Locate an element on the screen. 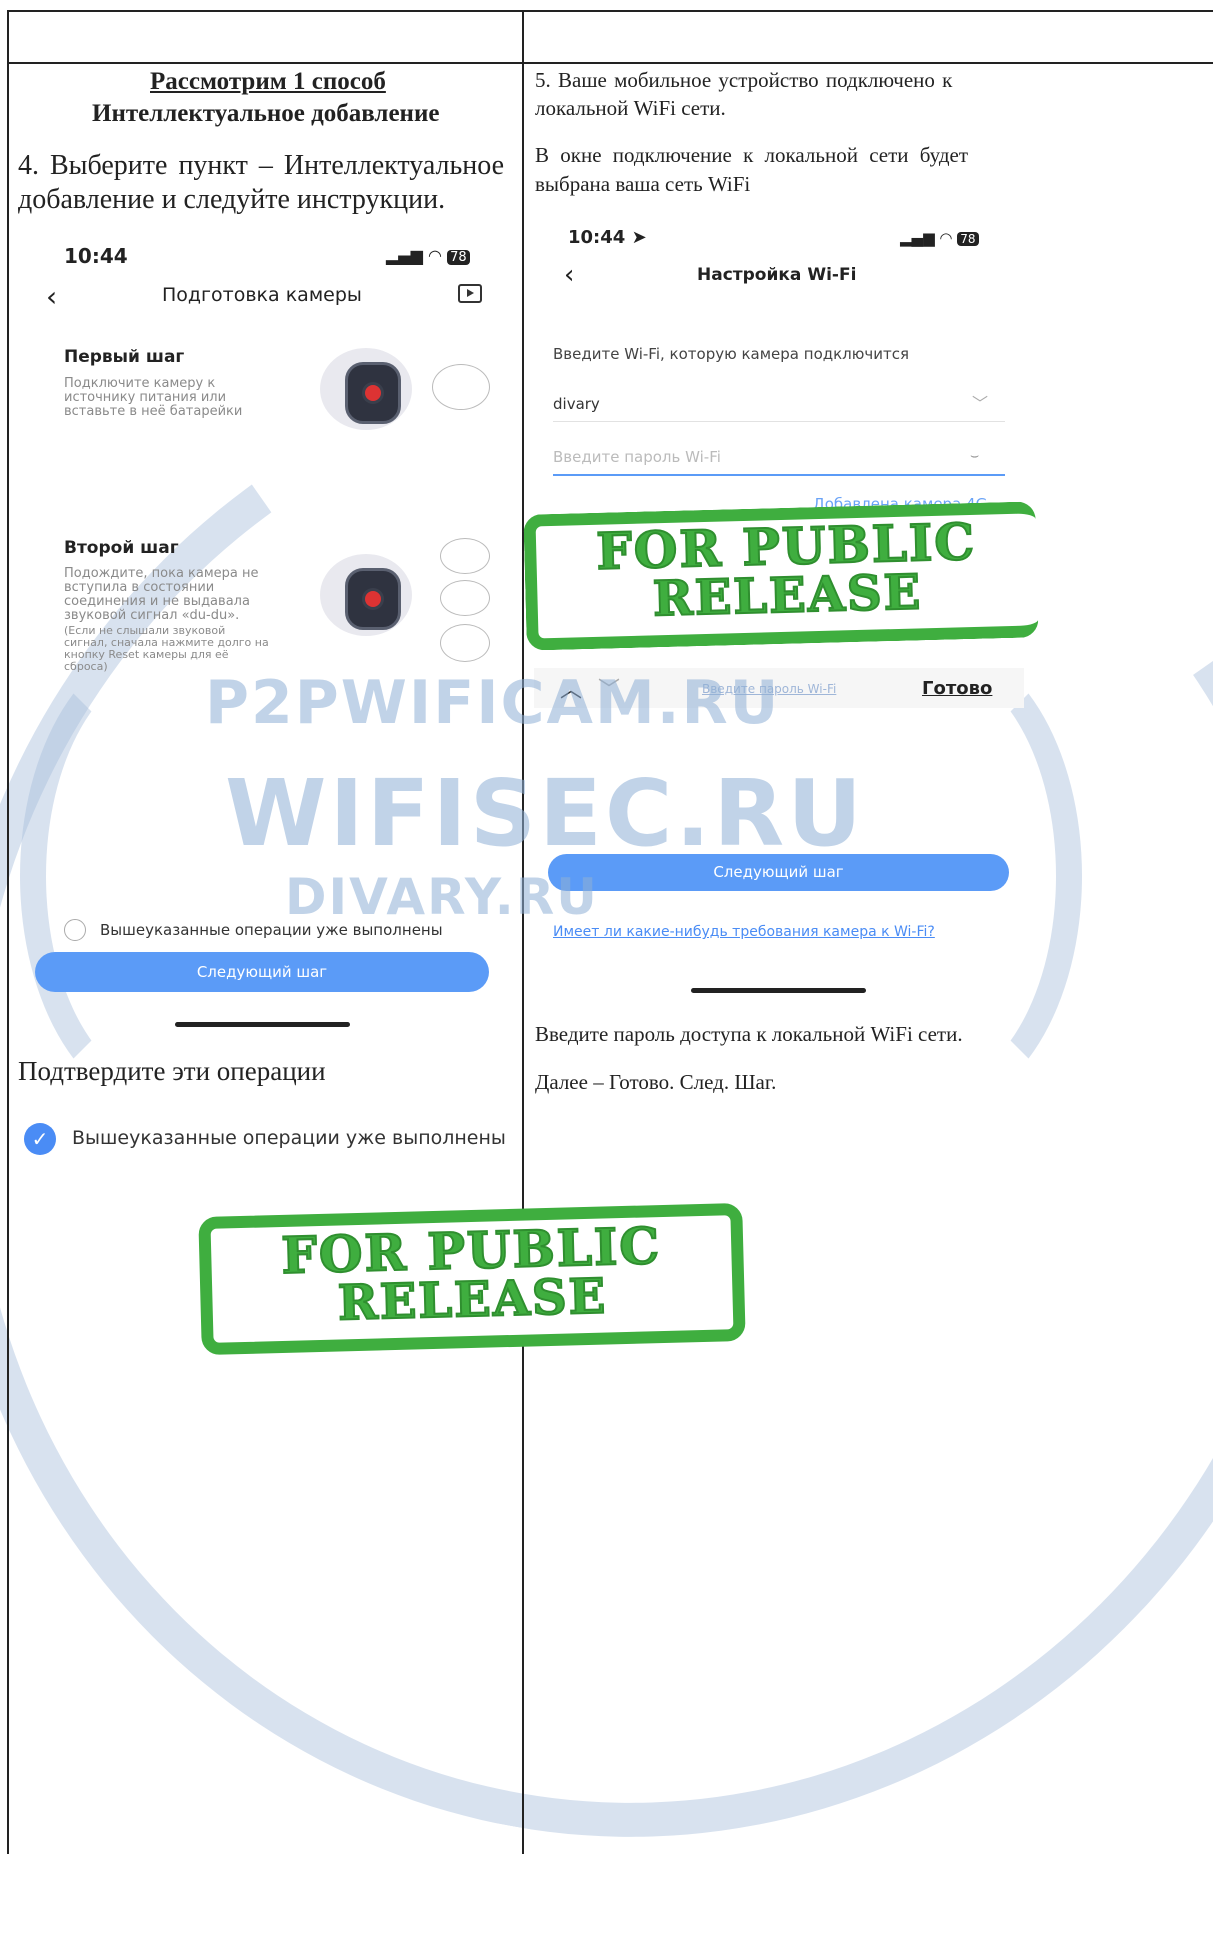  method-heading: Рассмотрим 1 способ is located at coordinates (268, 81).